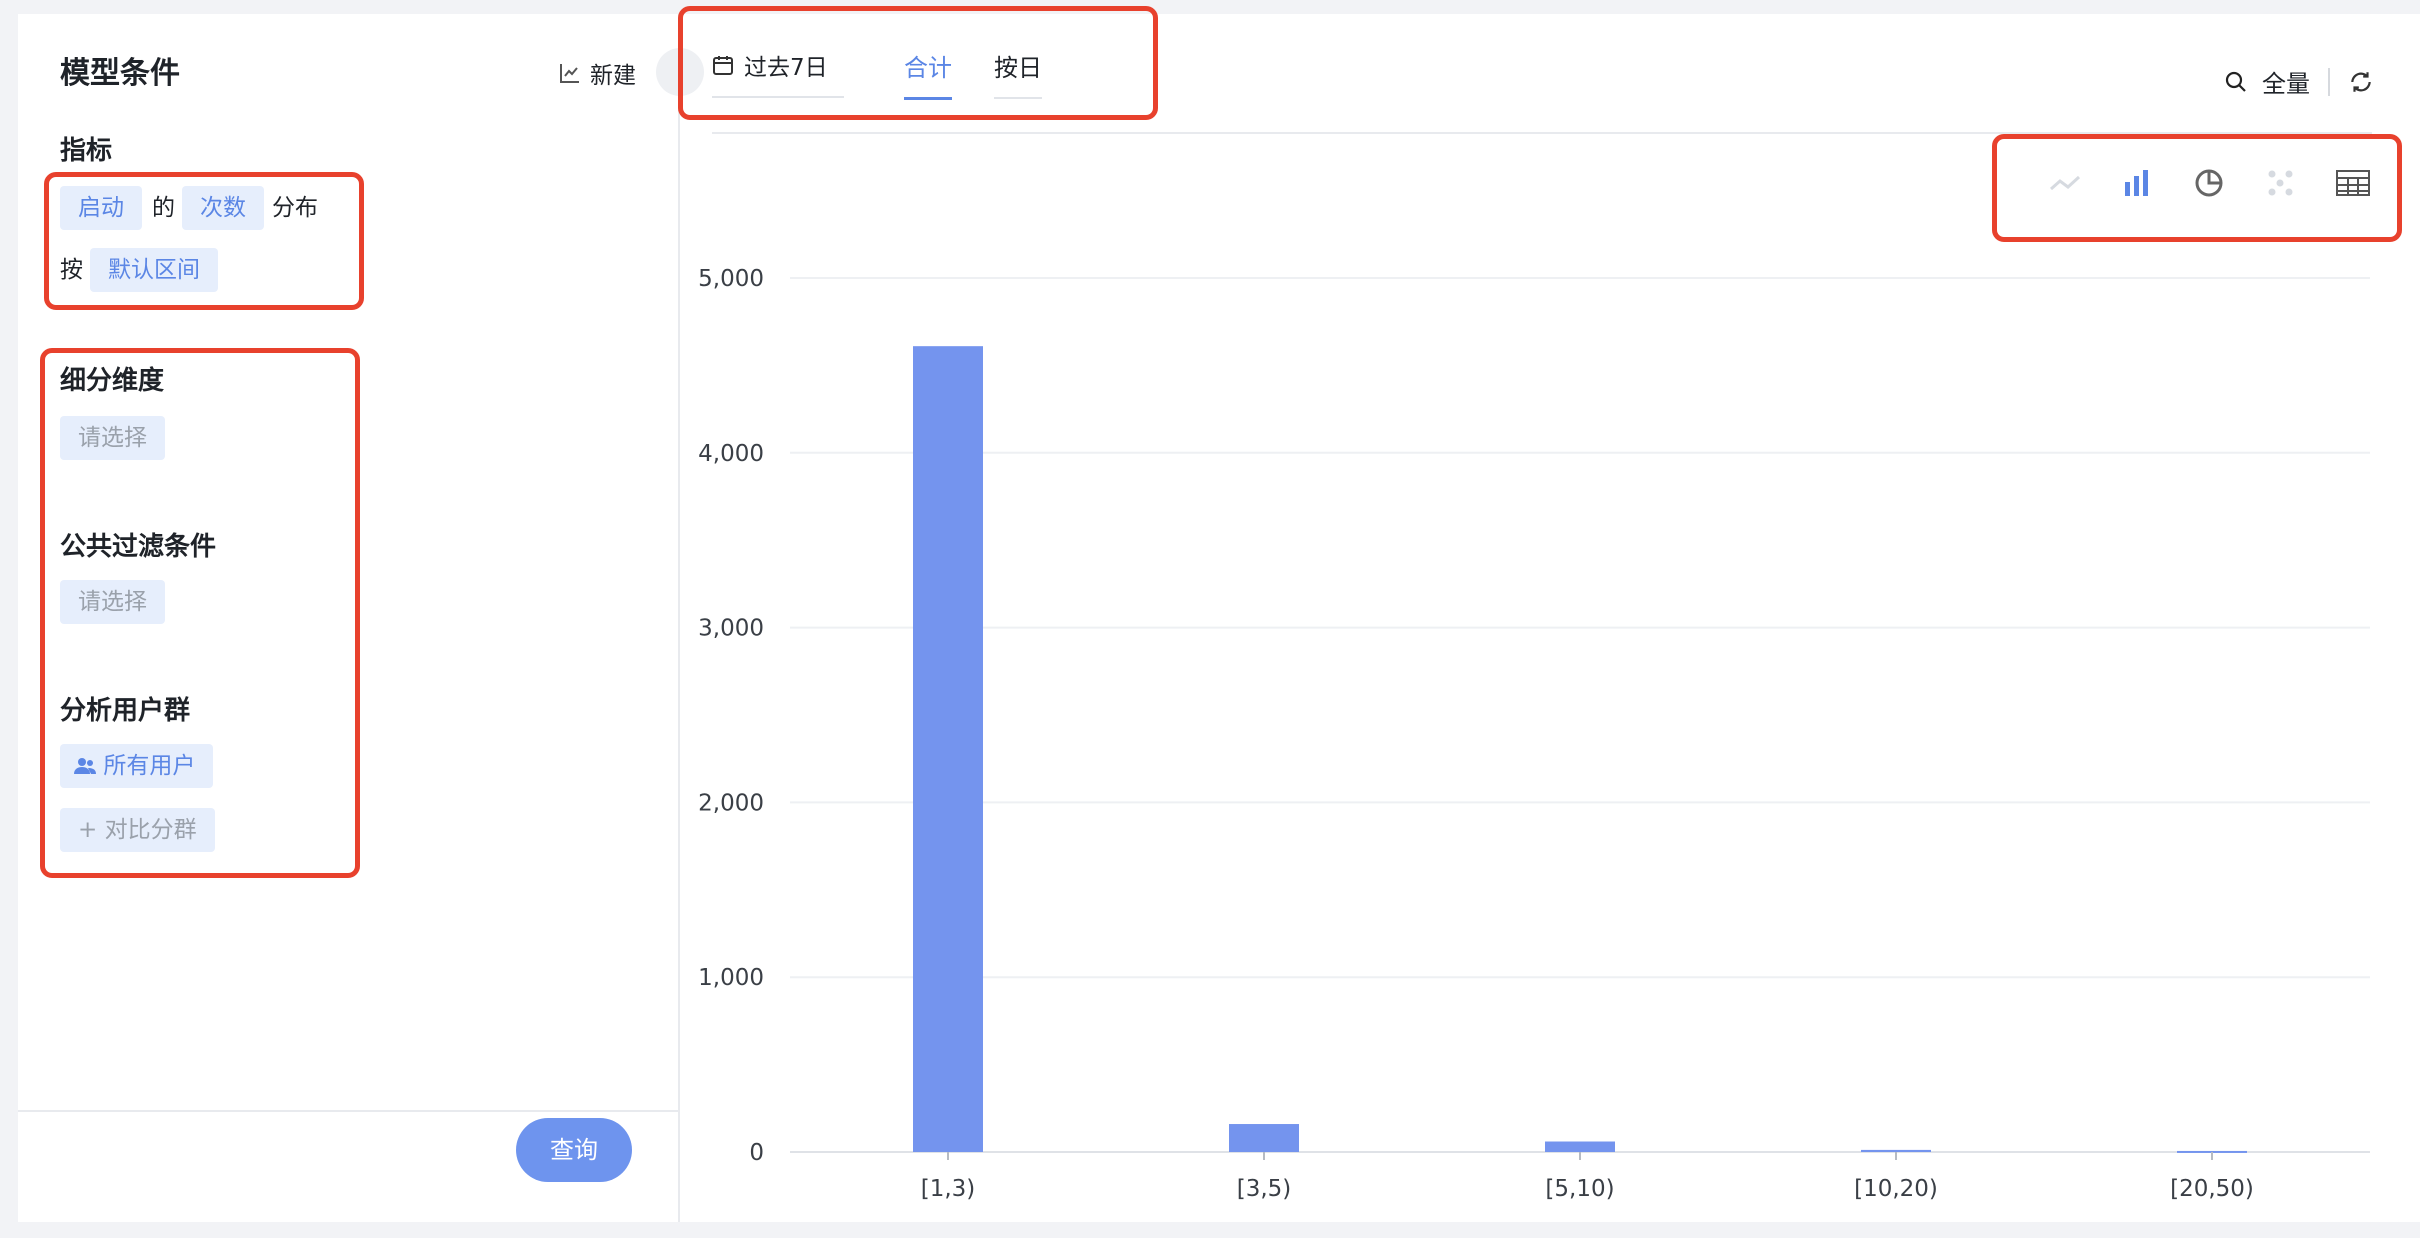  I want to click on chart-type-switcher, so click(2209, 183).